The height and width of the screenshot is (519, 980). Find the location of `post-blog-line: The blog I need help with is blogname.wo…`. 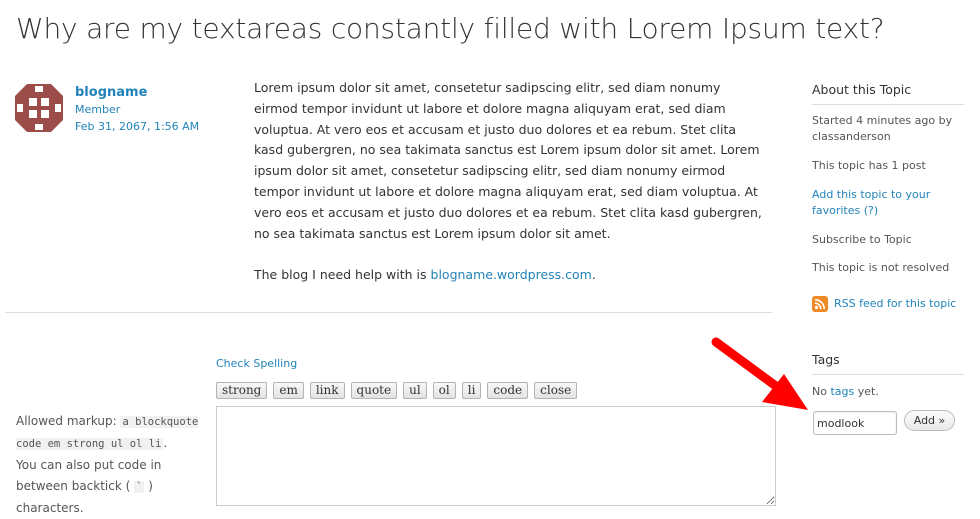

post-blog-line: The blog I need help with is blogname.wo… is located at coordinates (509, 275).